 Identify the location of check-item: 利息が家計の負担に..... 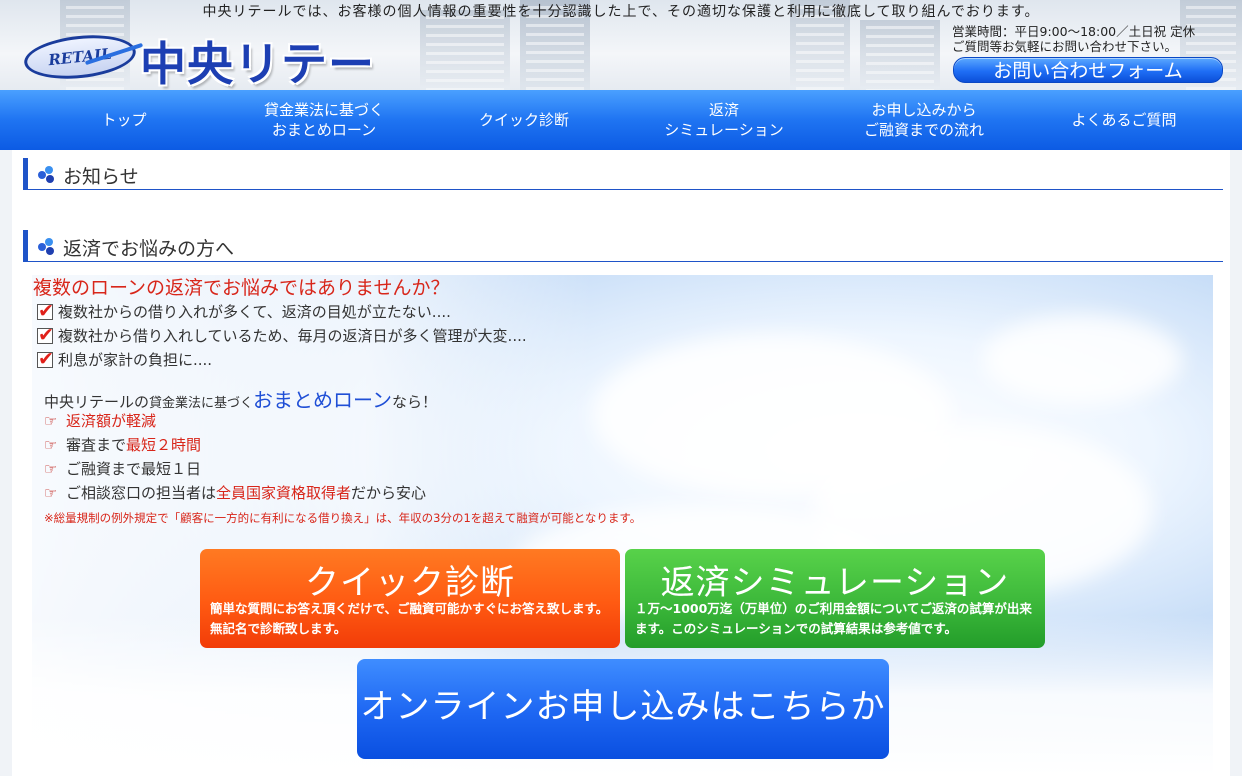
(124, 359).